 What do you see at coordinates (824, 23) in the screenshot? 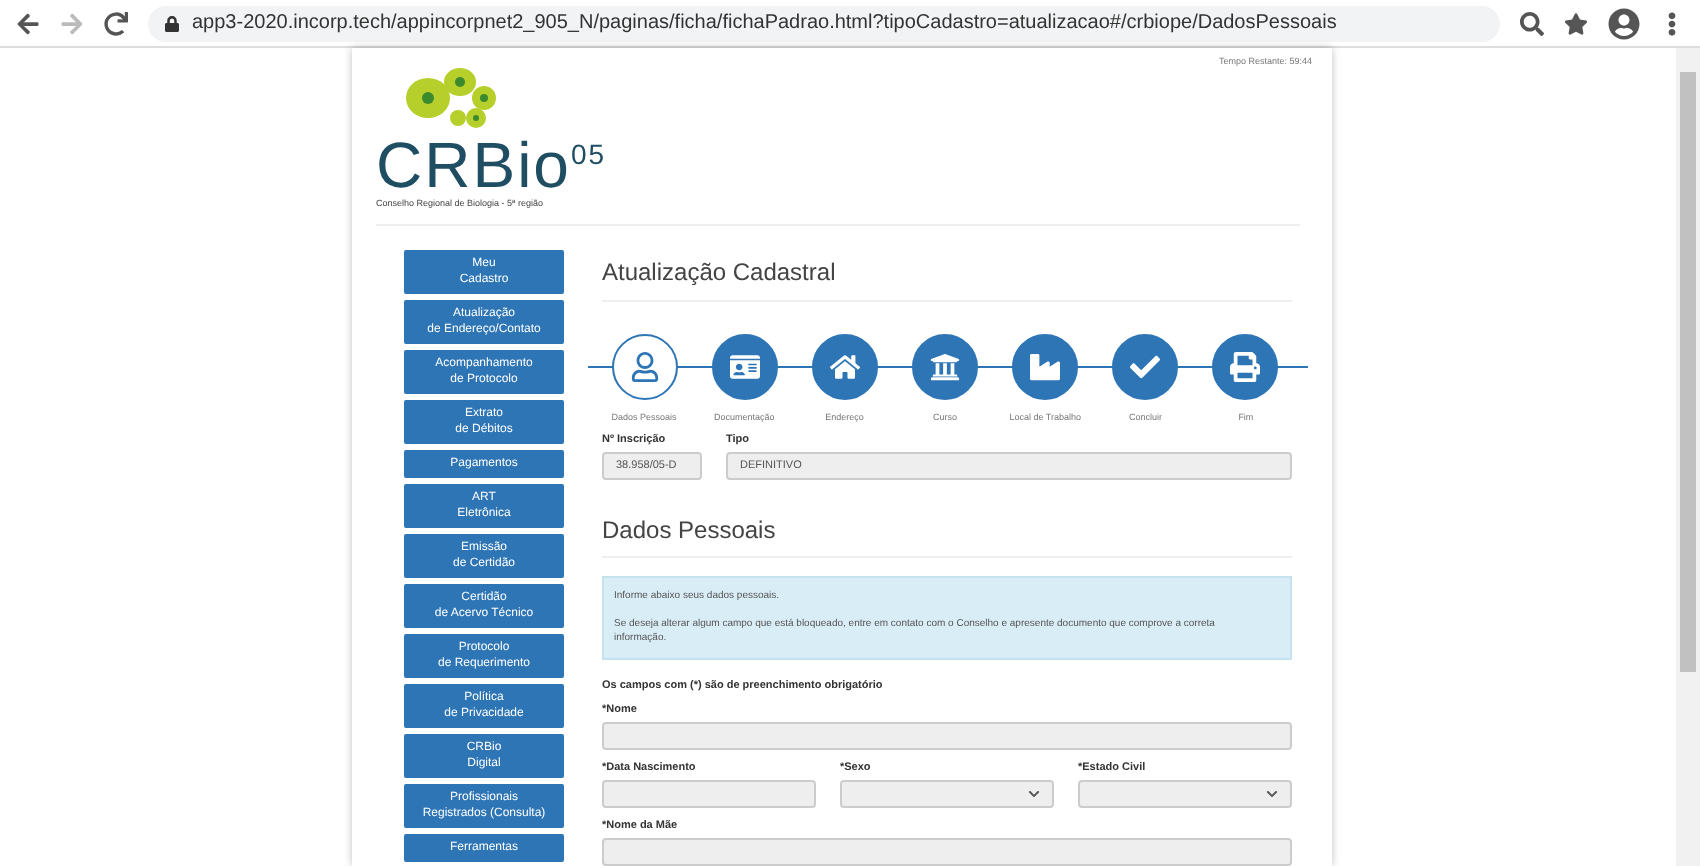
I see `address-bar: app3-2020.incorp.tech/appincorpnet2_905_N/paginas/ficha/fichaPadrao.html?tipoCadastro=atualizacao#/crbiope/DadosPessoais` at bounding box center [824, 23].